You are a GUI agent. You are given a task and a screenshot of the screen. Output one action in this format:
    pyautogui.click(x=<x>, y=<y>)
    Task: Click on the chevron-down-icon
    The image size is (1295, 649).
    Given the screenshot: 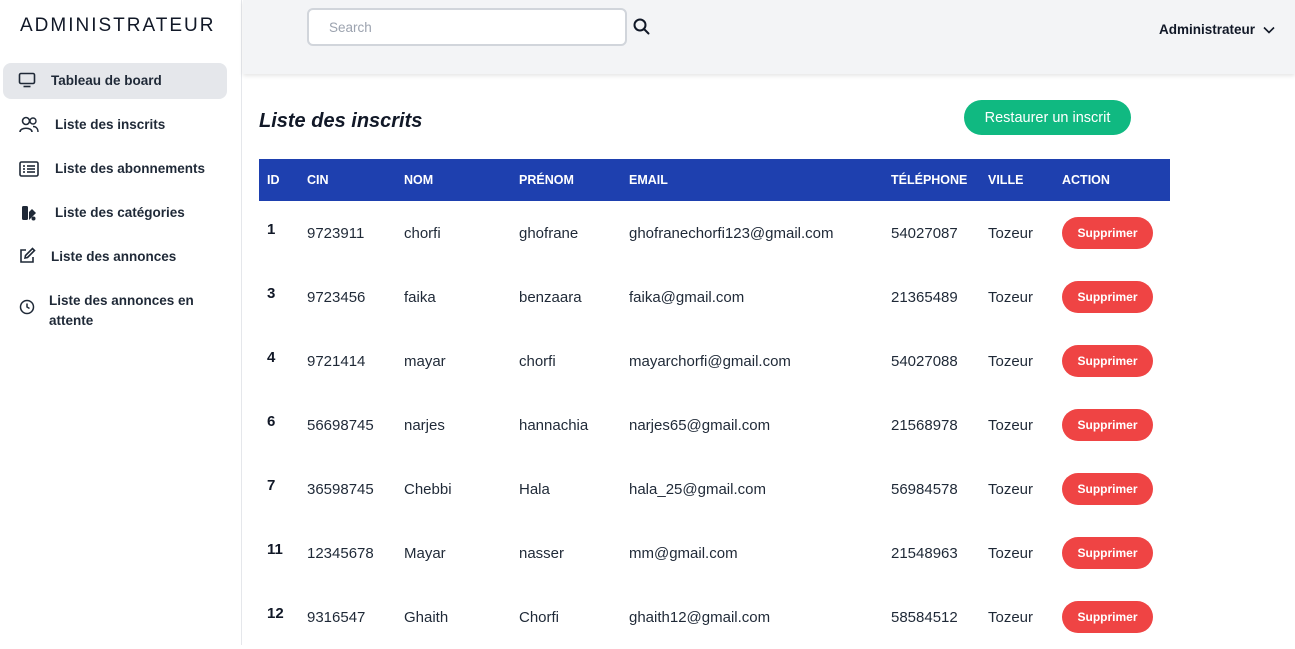 What is the action you would take?
    pyautogui.click(x=1269, y=29)
    